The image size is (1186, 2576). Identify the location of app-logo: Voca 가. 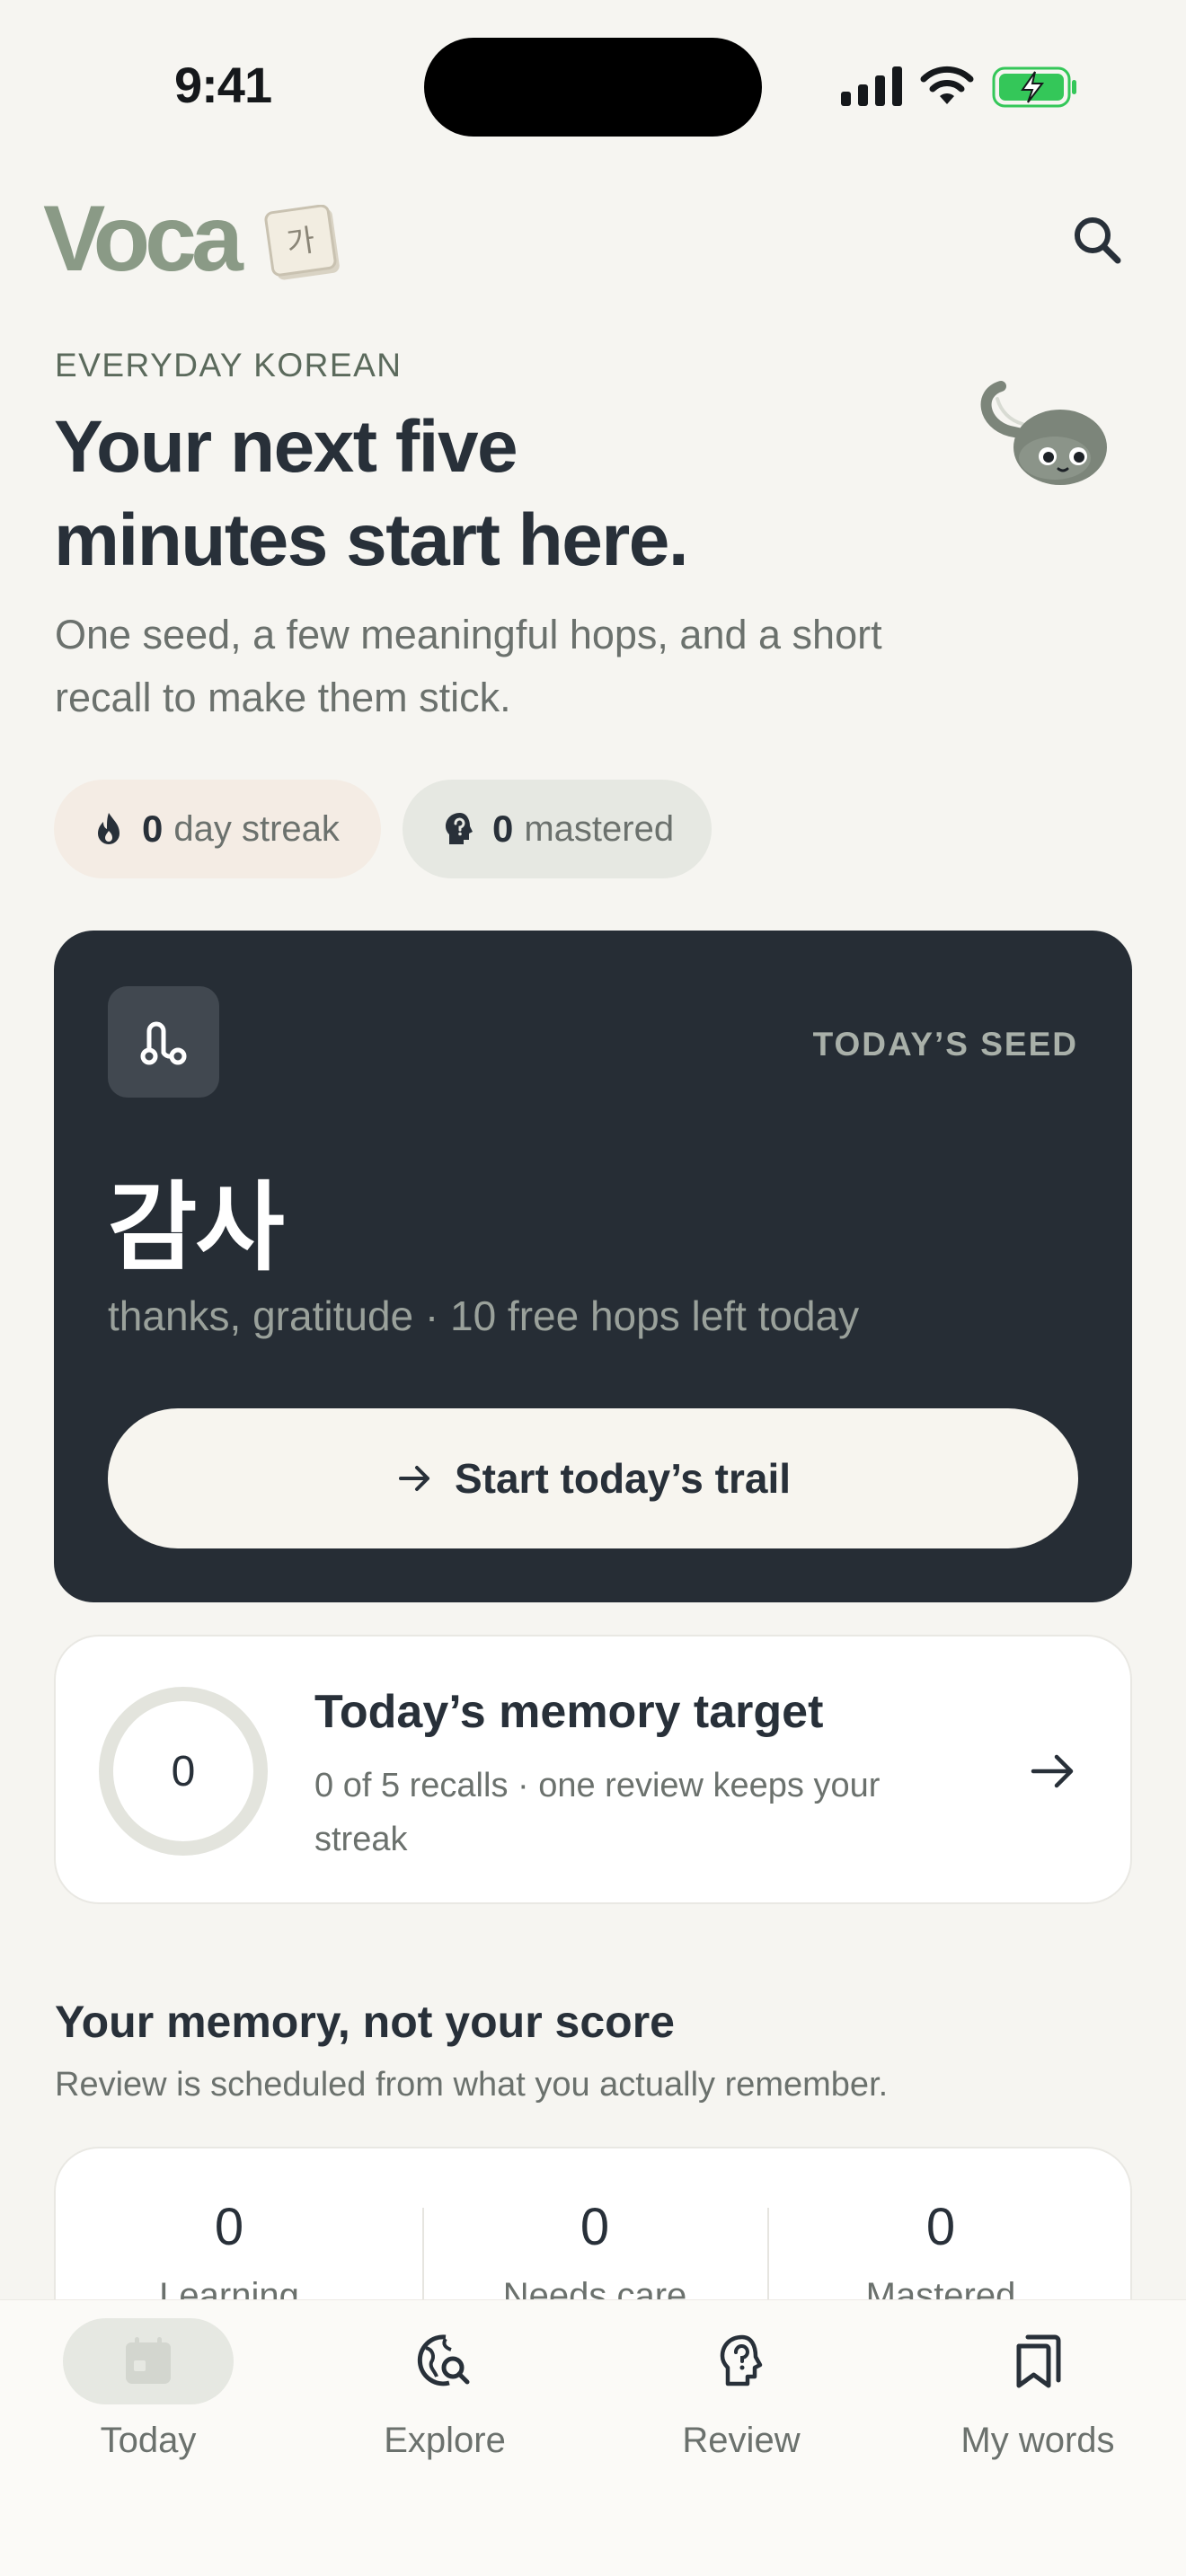
(191, 239).